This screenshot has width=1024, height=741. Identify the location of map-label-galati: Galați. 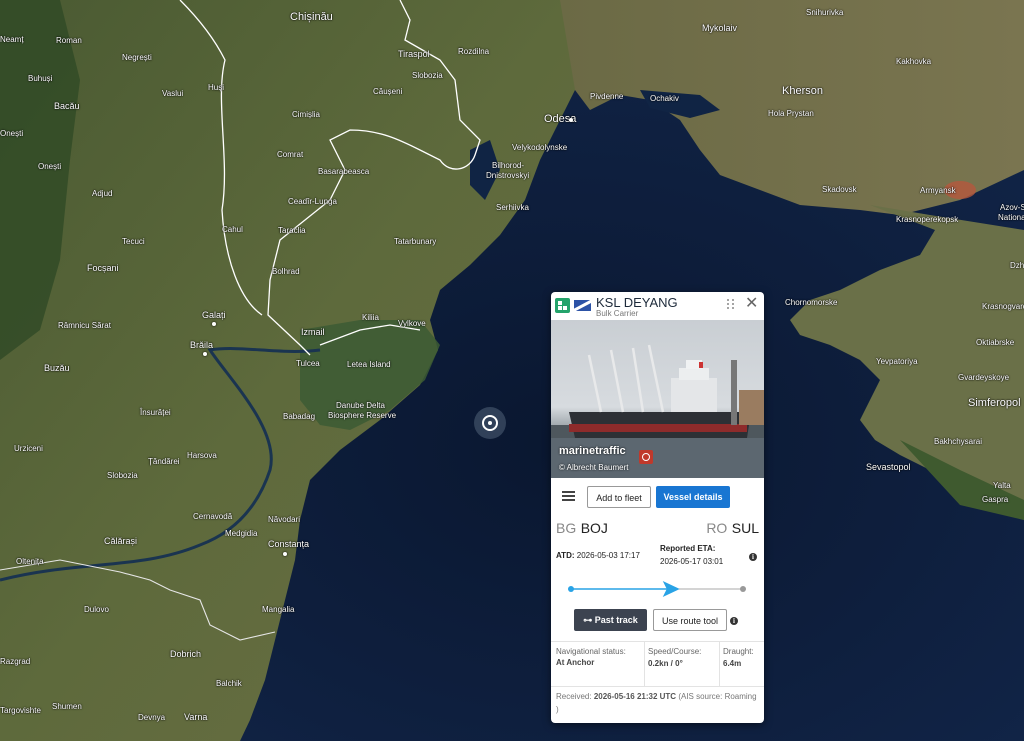
(214, 315).